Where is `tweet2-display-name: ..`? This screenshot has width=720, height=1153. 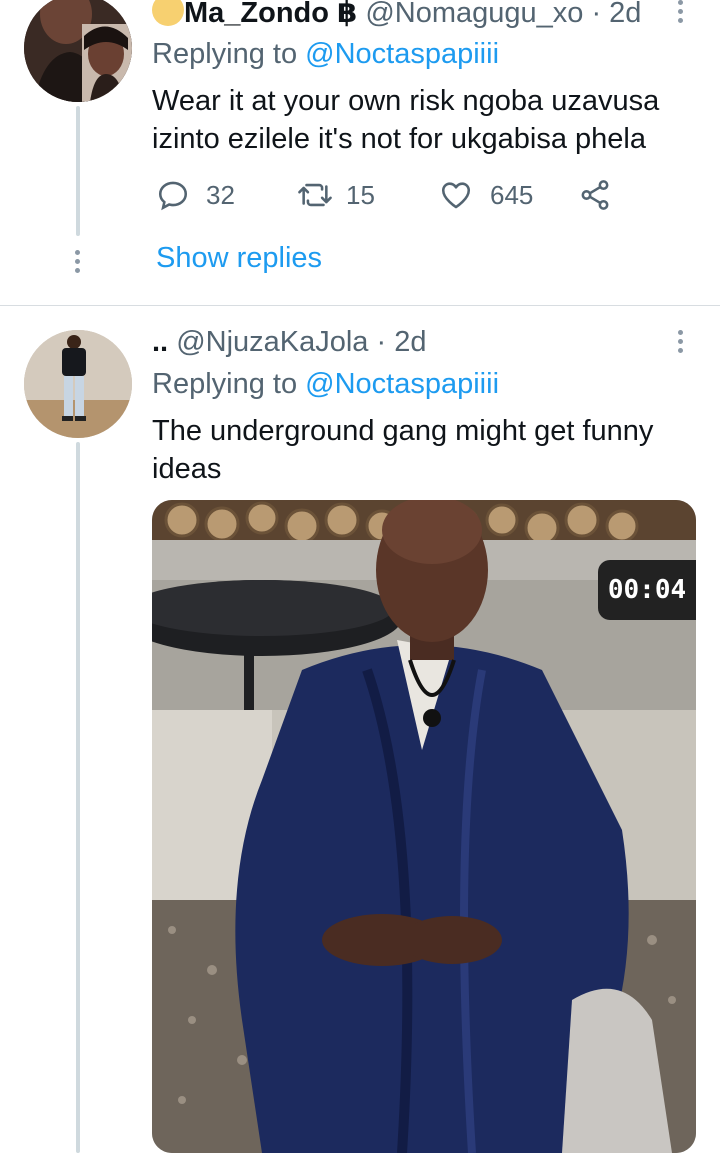 tweet2-display-name: .. is located at coordinates (160, 342).